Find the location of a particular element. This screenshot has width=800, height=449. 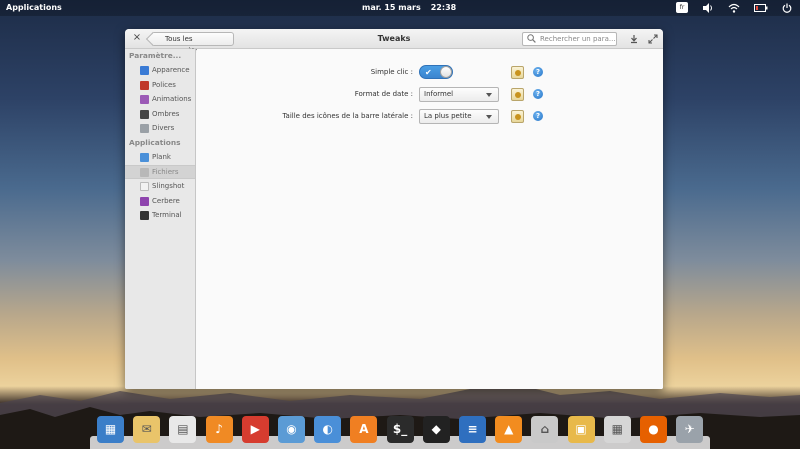

clock: mar. 15 mars 22:38 is located at coordinates (409, 7).